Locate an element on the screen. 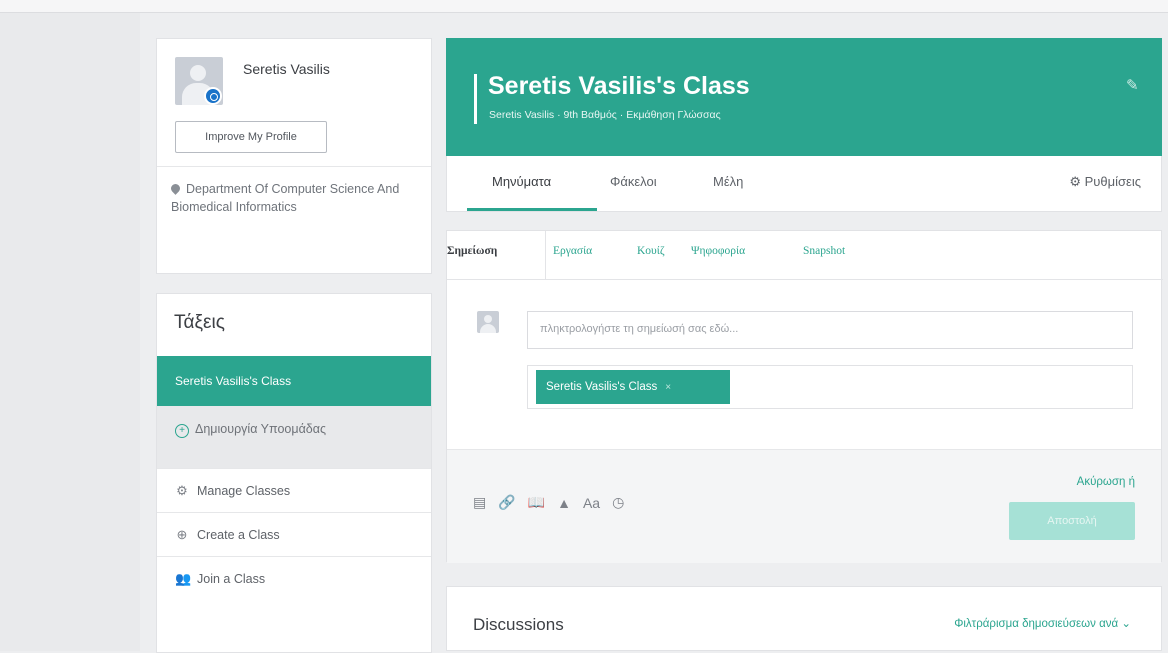 The width and height of the screenshot is (1168, 653). recipient-chip: Seretis Vasilis's Class × is located at coordinates (633, 387).